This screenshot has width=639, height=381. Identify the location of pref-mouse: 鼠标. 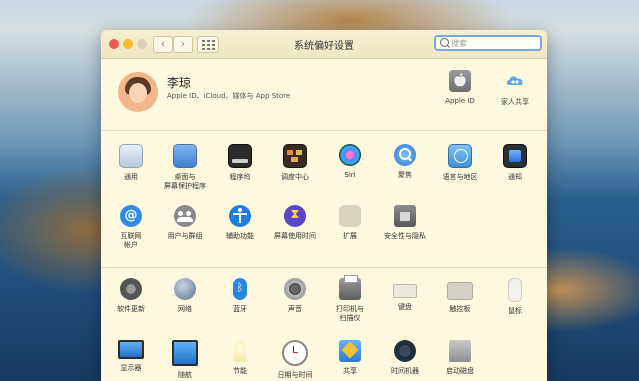
(515, 297).